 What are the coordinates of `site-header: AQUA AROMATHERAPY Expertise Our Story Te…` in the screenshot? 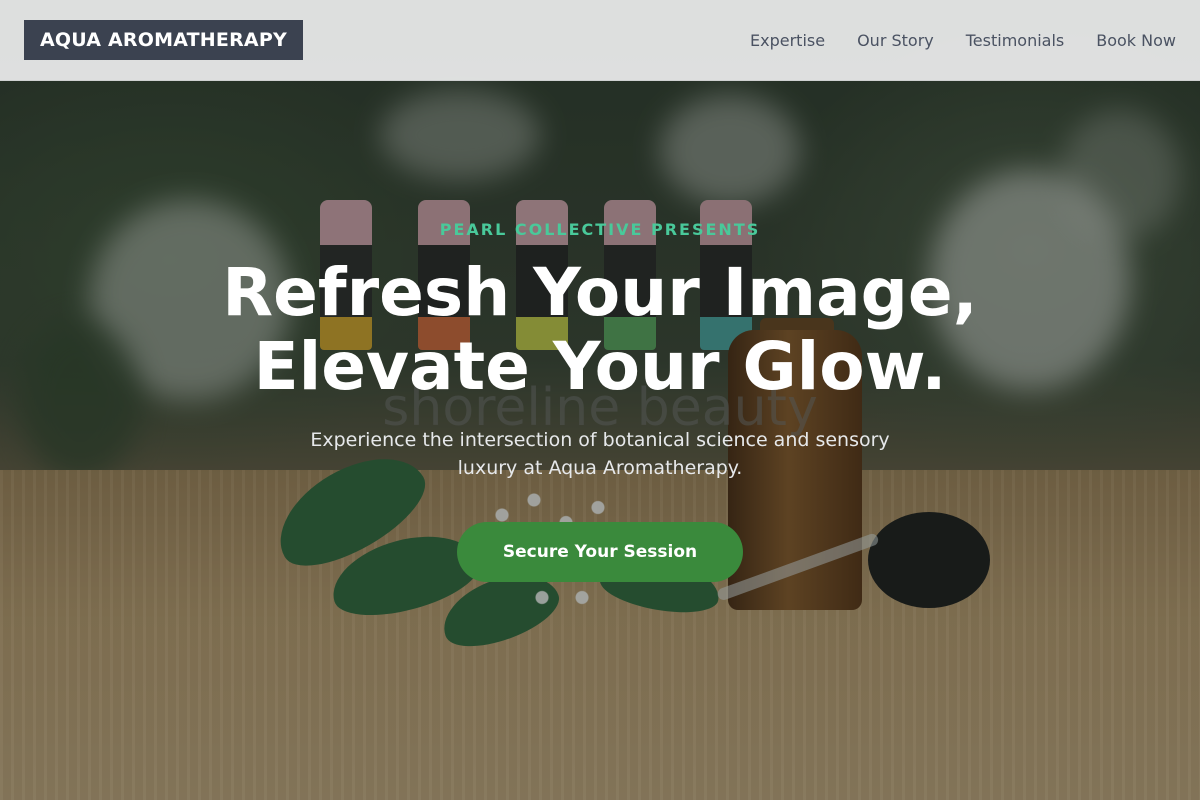 It's located at (600, 40).